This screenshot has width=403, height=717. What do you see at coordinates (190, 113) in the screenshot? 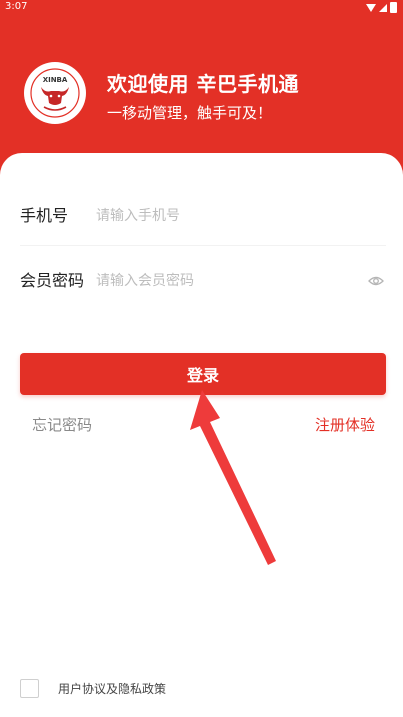
I see `welcome-subtitle: 一移动管理，触手可及！` at bounding box center [190, 113].